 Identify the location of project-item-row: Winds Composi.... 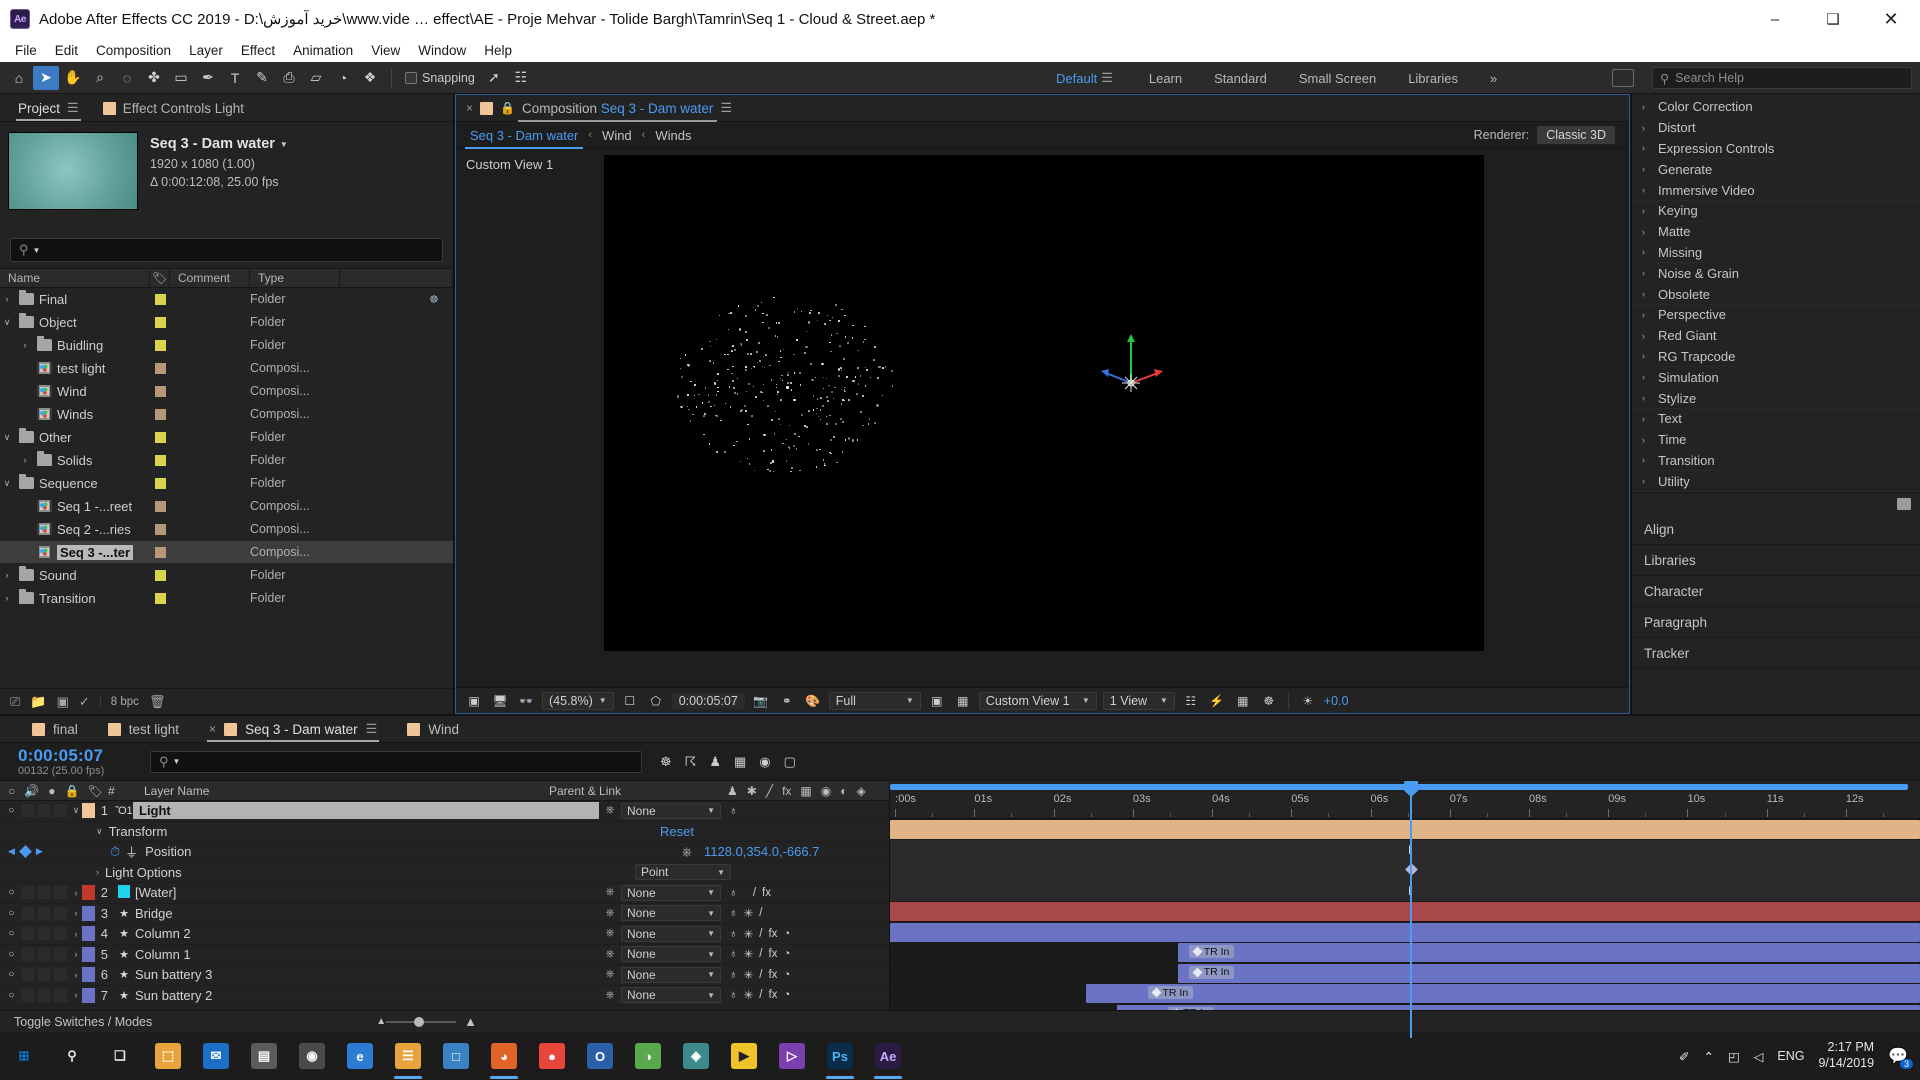
(226, 414).